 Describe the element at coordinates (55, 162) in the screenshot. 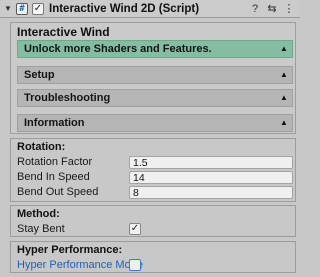

I see `rotation-factor-label: Rotation Factor` at that location.